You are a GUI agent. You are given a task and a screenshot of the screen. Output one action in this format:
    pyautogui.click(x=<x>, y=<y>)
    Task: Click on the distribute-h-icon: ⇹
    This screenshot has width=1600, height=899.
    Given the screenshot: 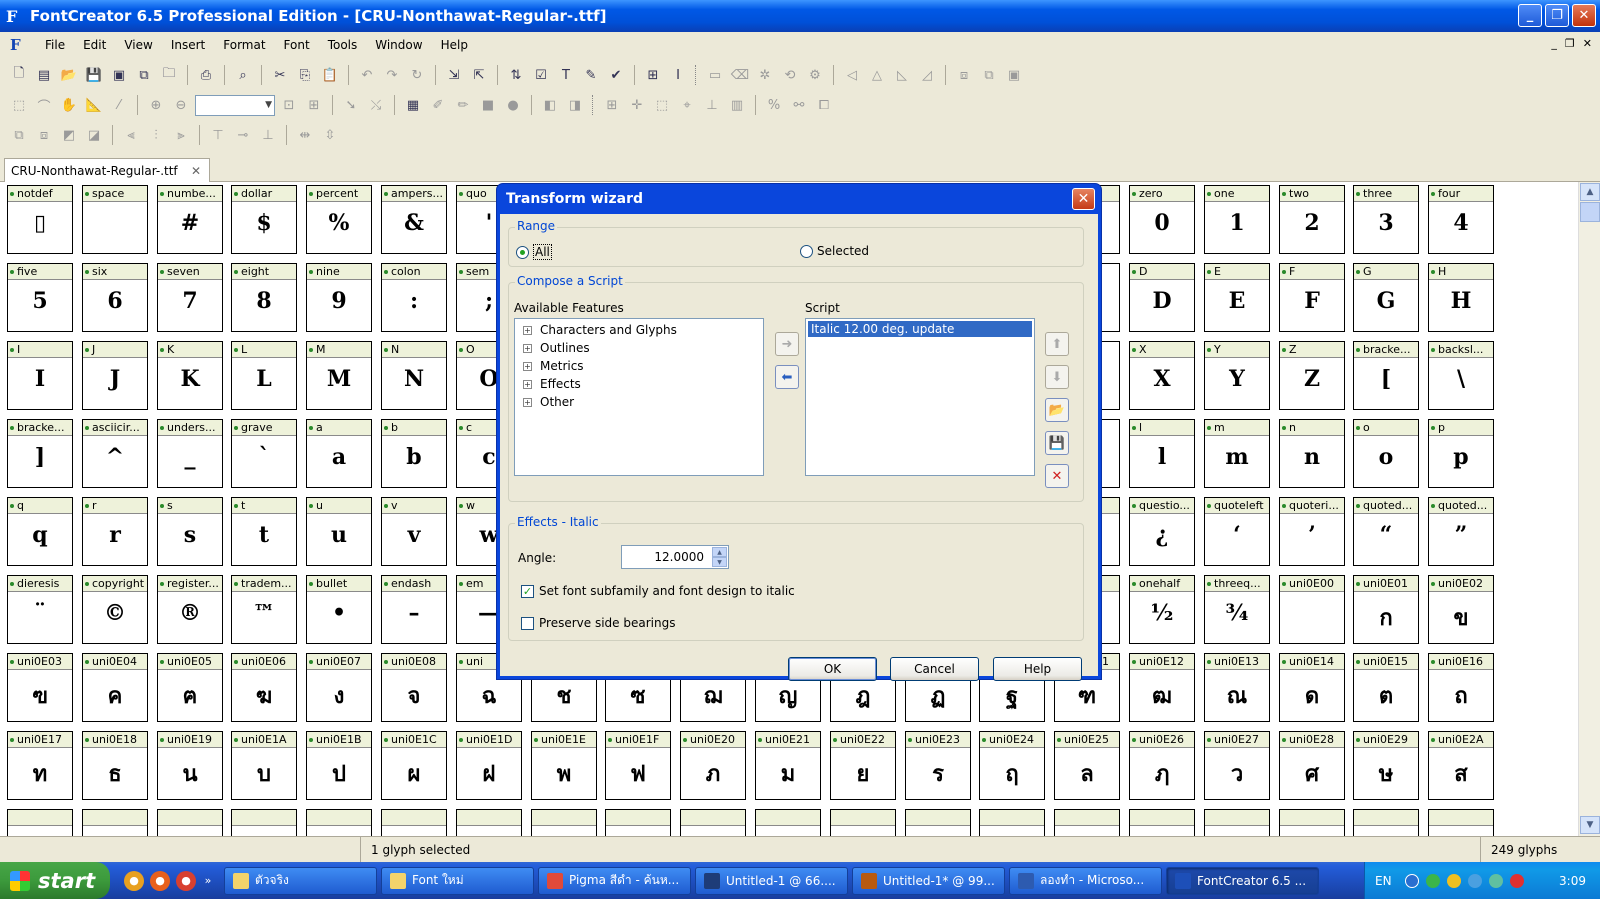 What is the action you would take?
    pyautogui.click(x=305, y=135)
    